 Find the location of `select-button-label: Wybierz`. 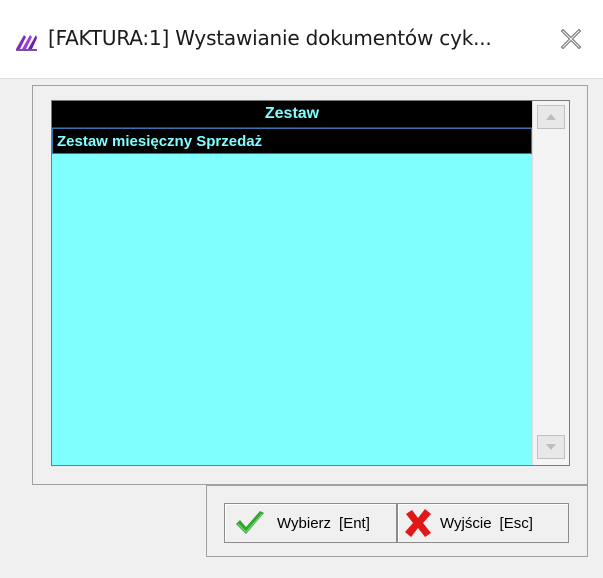

select-button-label: Wybierz is located at coordinates (304, 523).